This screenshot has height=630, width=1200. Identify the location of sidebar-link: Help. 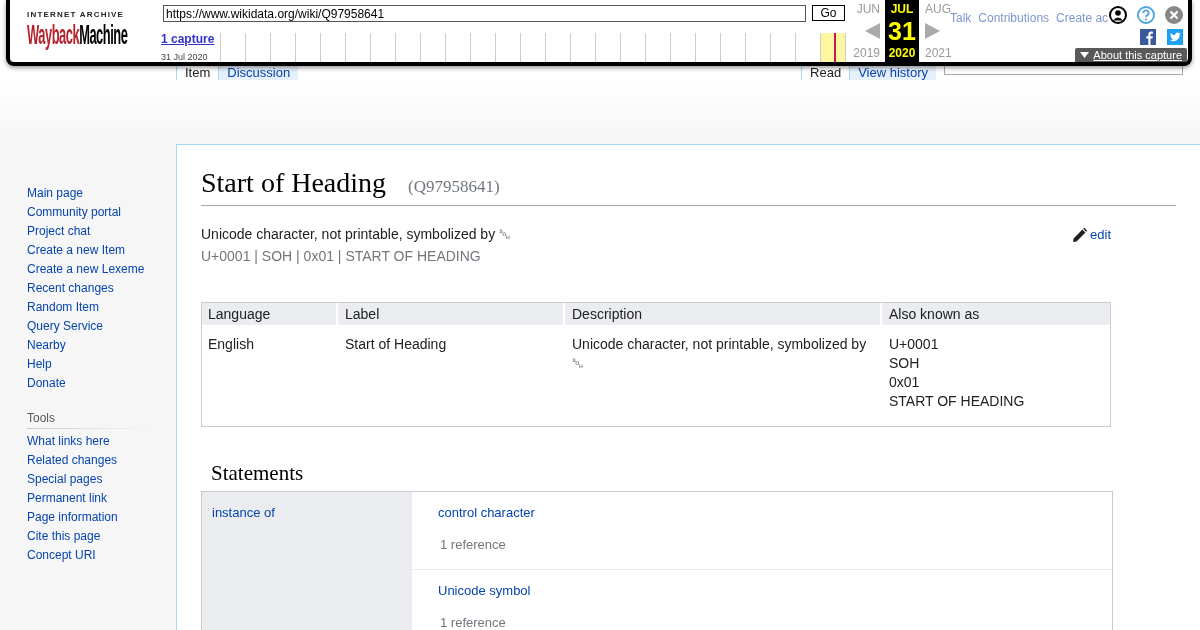
(39, 364).